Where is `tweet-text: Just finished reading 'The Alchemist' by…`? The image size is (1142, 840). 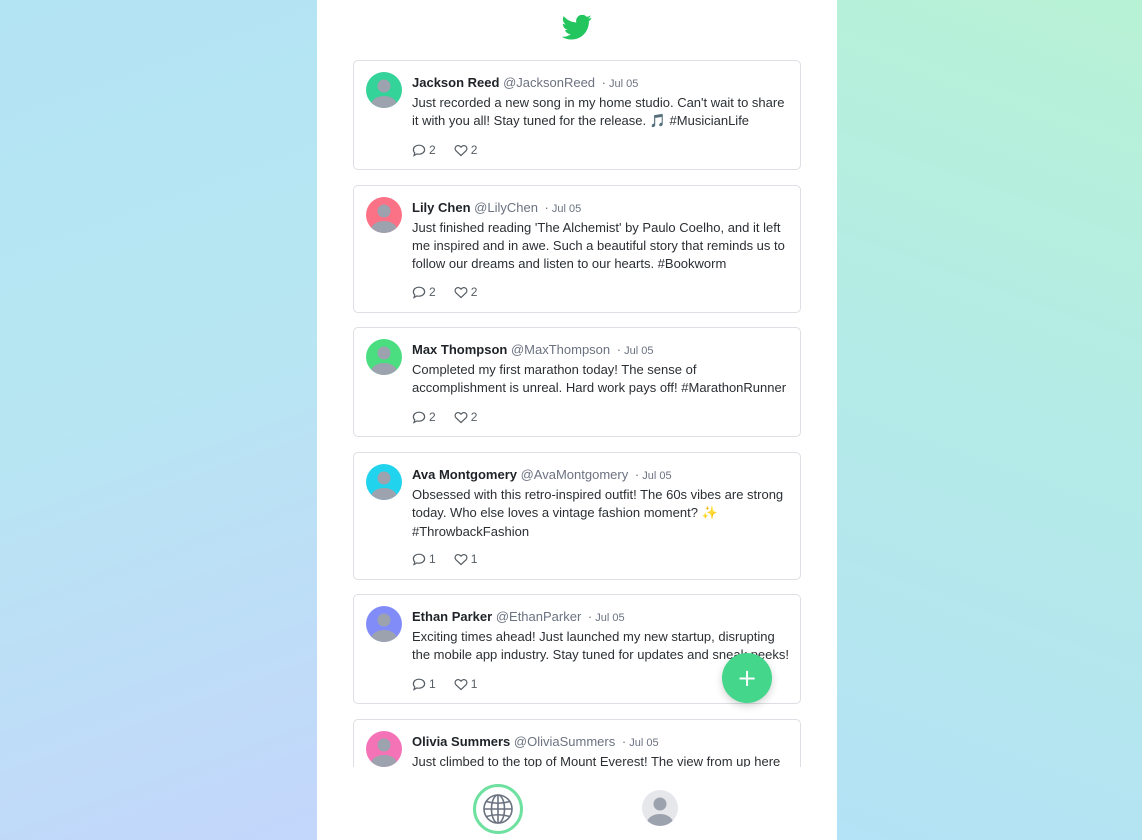 tweet-text: Just finished reading 'The Alchemist' by… is located at coordinates (598, 245).